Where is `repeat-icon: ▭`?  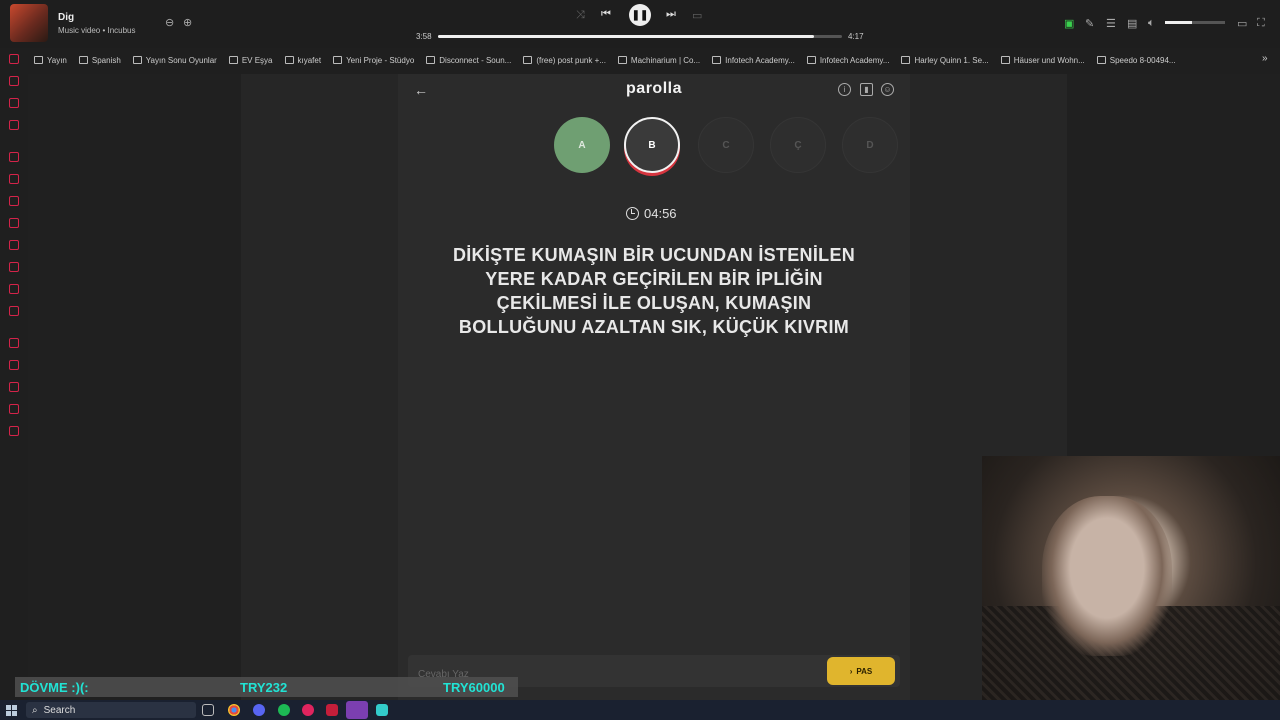 repeat-icon: ▭ is located at coordinates (697, 15).